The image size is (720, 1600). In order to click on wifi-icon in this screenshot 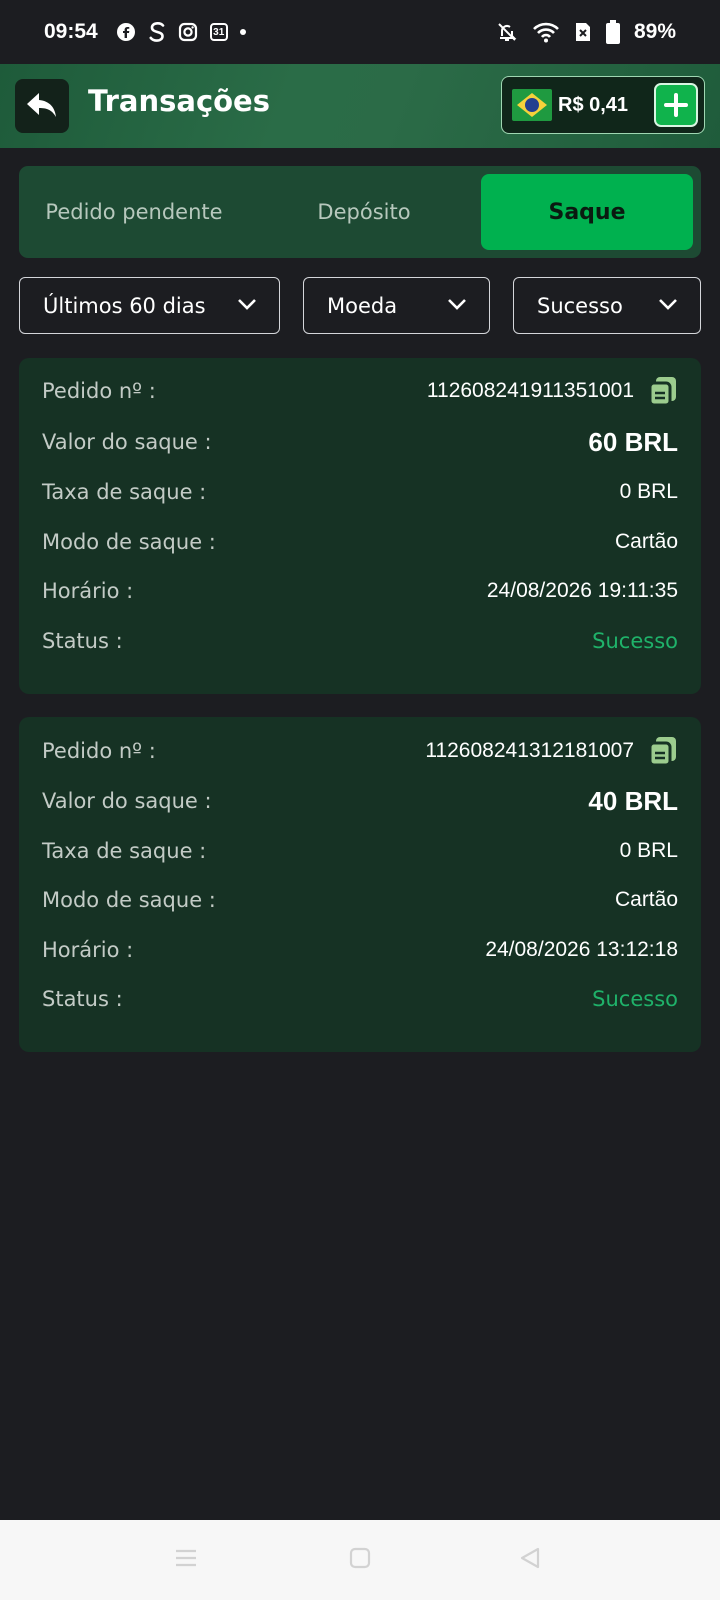, I will do `click(546, 32)`.